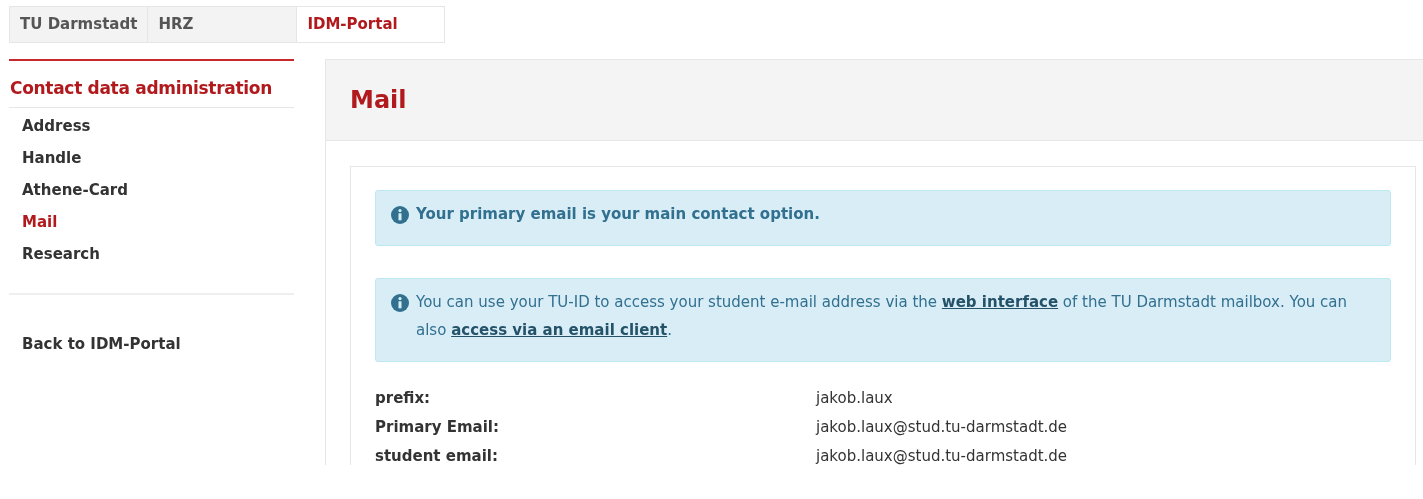 This screenshot has width=1423, height=499. I want to click on back-link: Back to IDM-Portal, so click(101, 344).